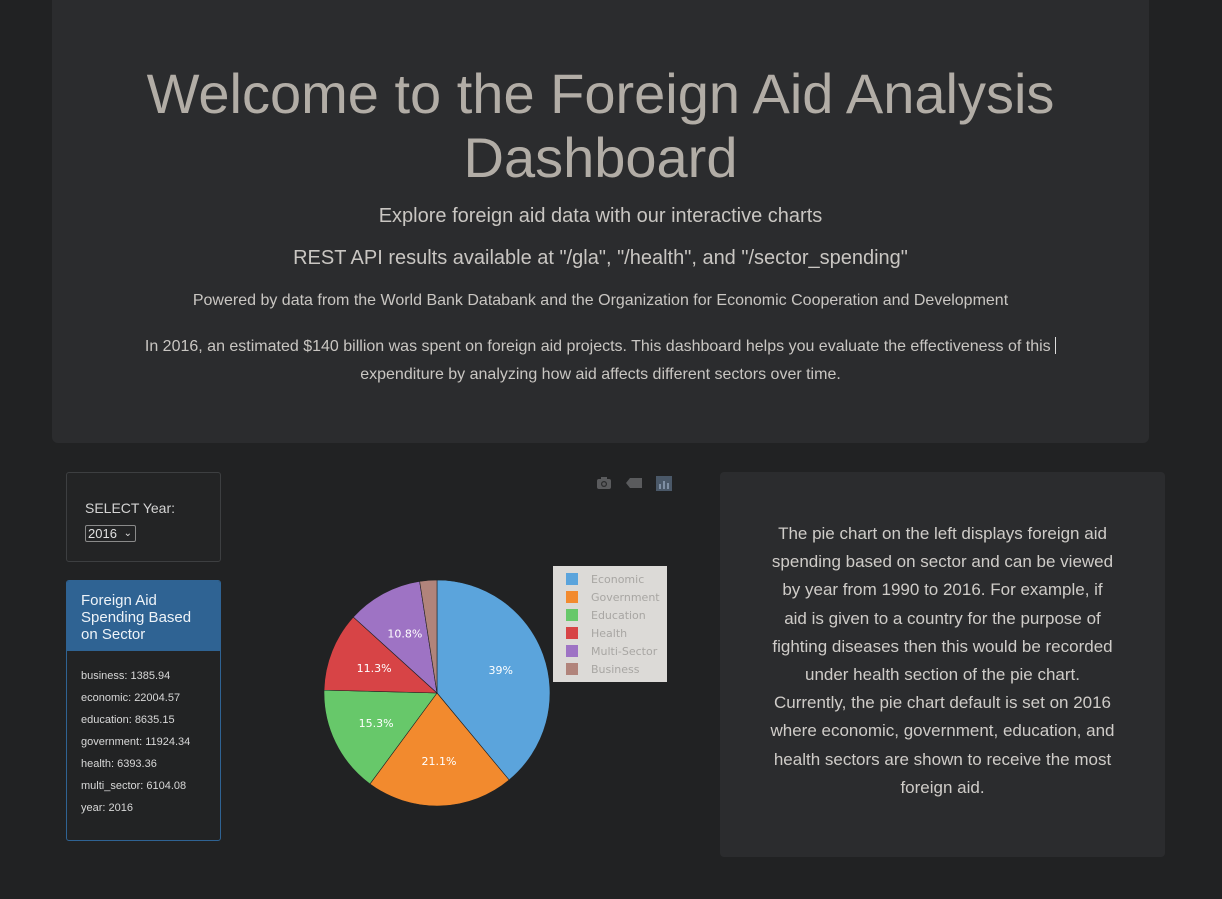  What do you see at coordinates (634, 483) in the screenshot?
I see `tag-icon` at bounding box center [634, 483].